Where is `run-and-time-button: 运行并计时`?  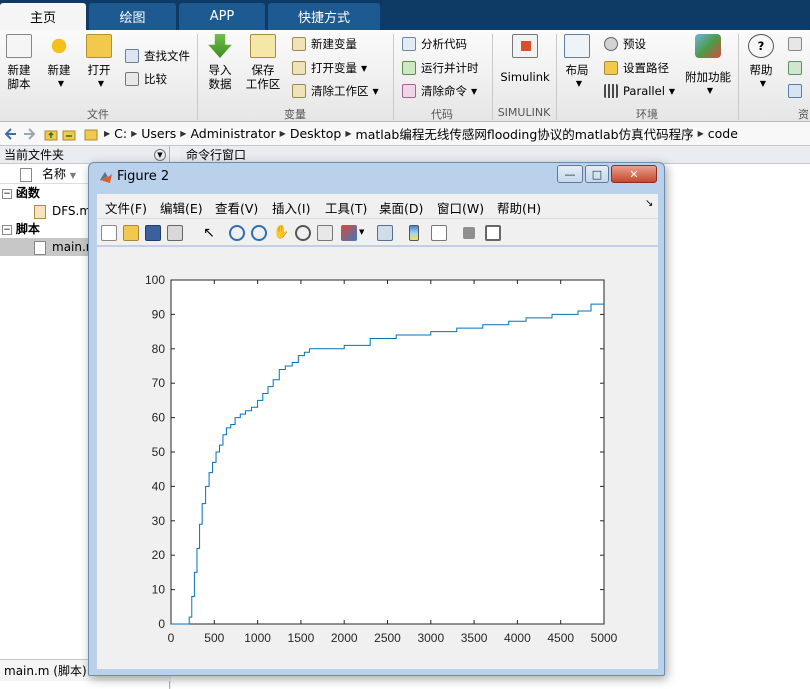 run-and-time-button: 运行并计时 is located at coordinates (440, 68).